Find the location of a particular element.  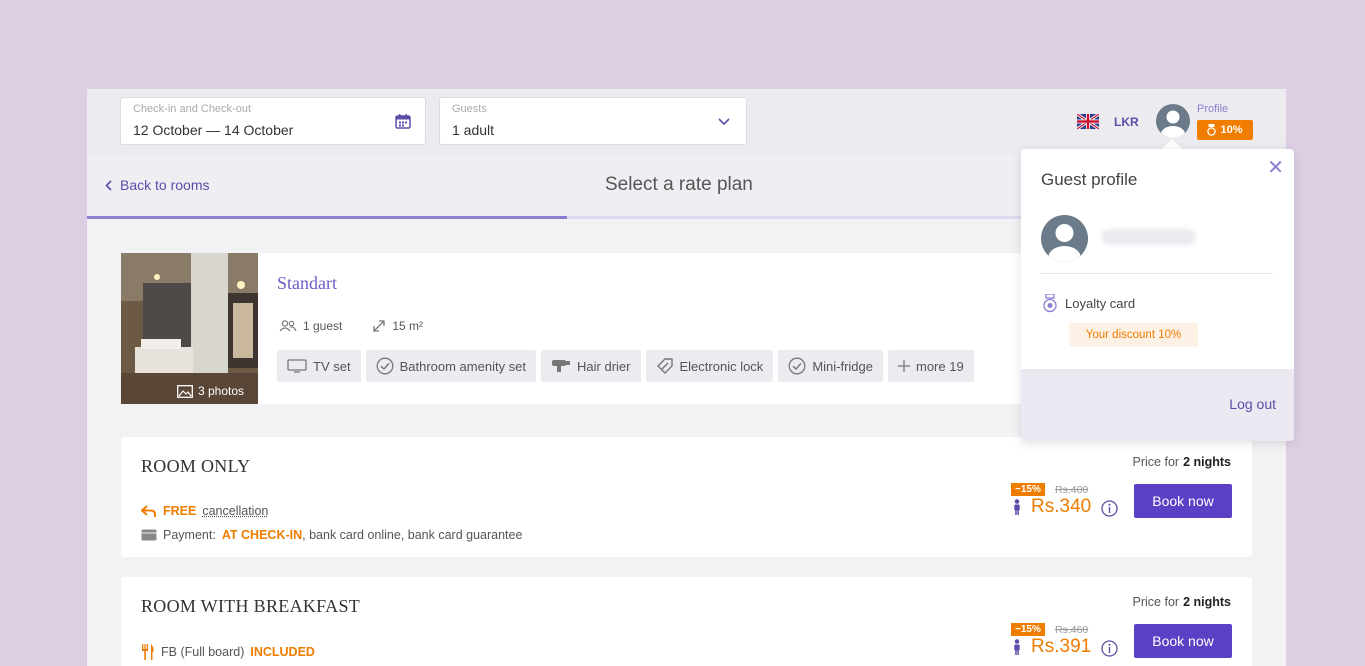

close-icon: ✕ is located at coordinates (1275, 167).